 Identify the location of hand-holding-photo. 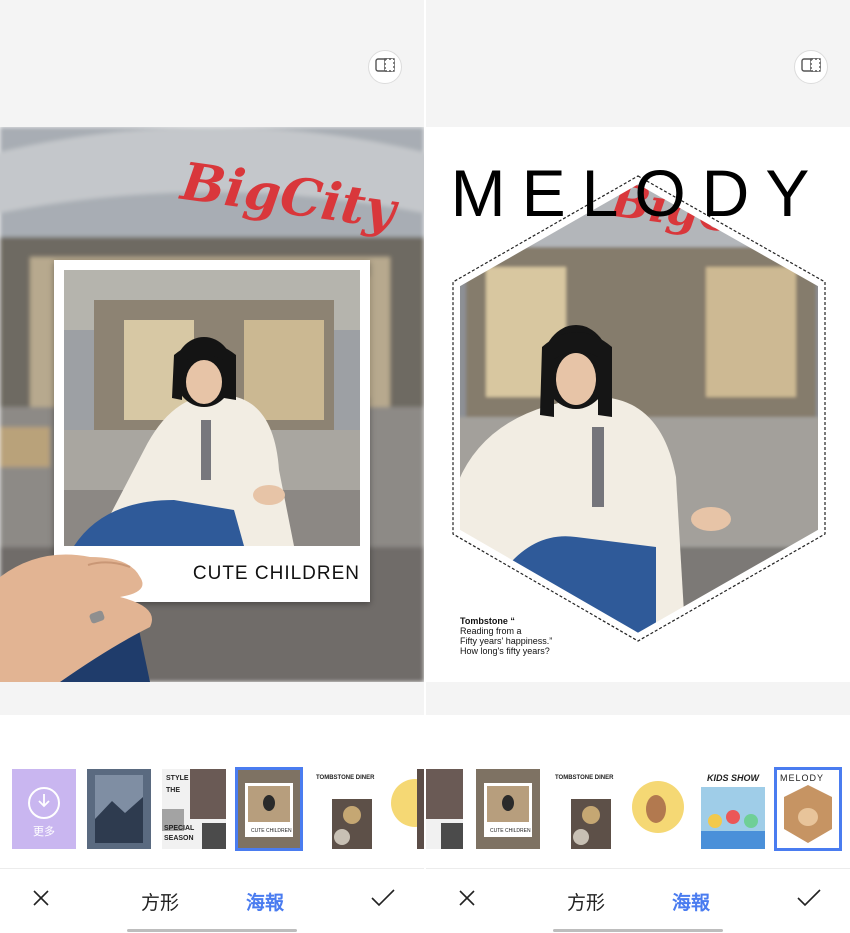
(76, 618).